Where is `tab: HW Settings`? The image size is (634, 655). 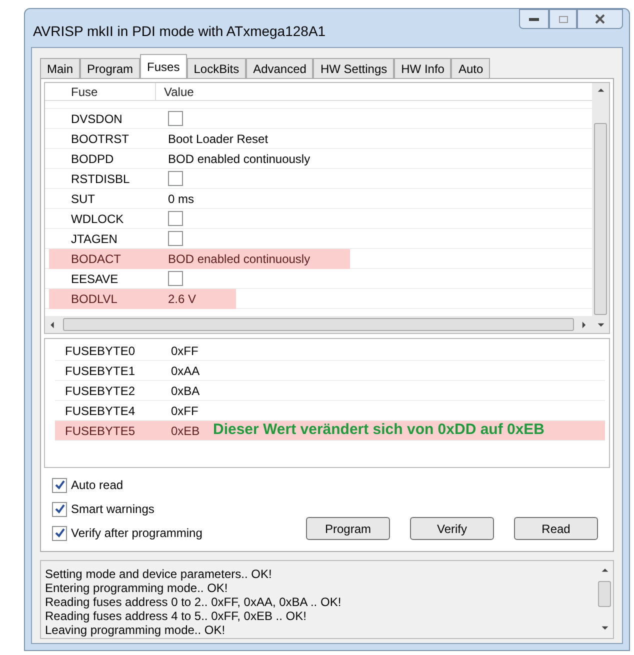 tab: HW Settings is located at coordinates (353, 68).